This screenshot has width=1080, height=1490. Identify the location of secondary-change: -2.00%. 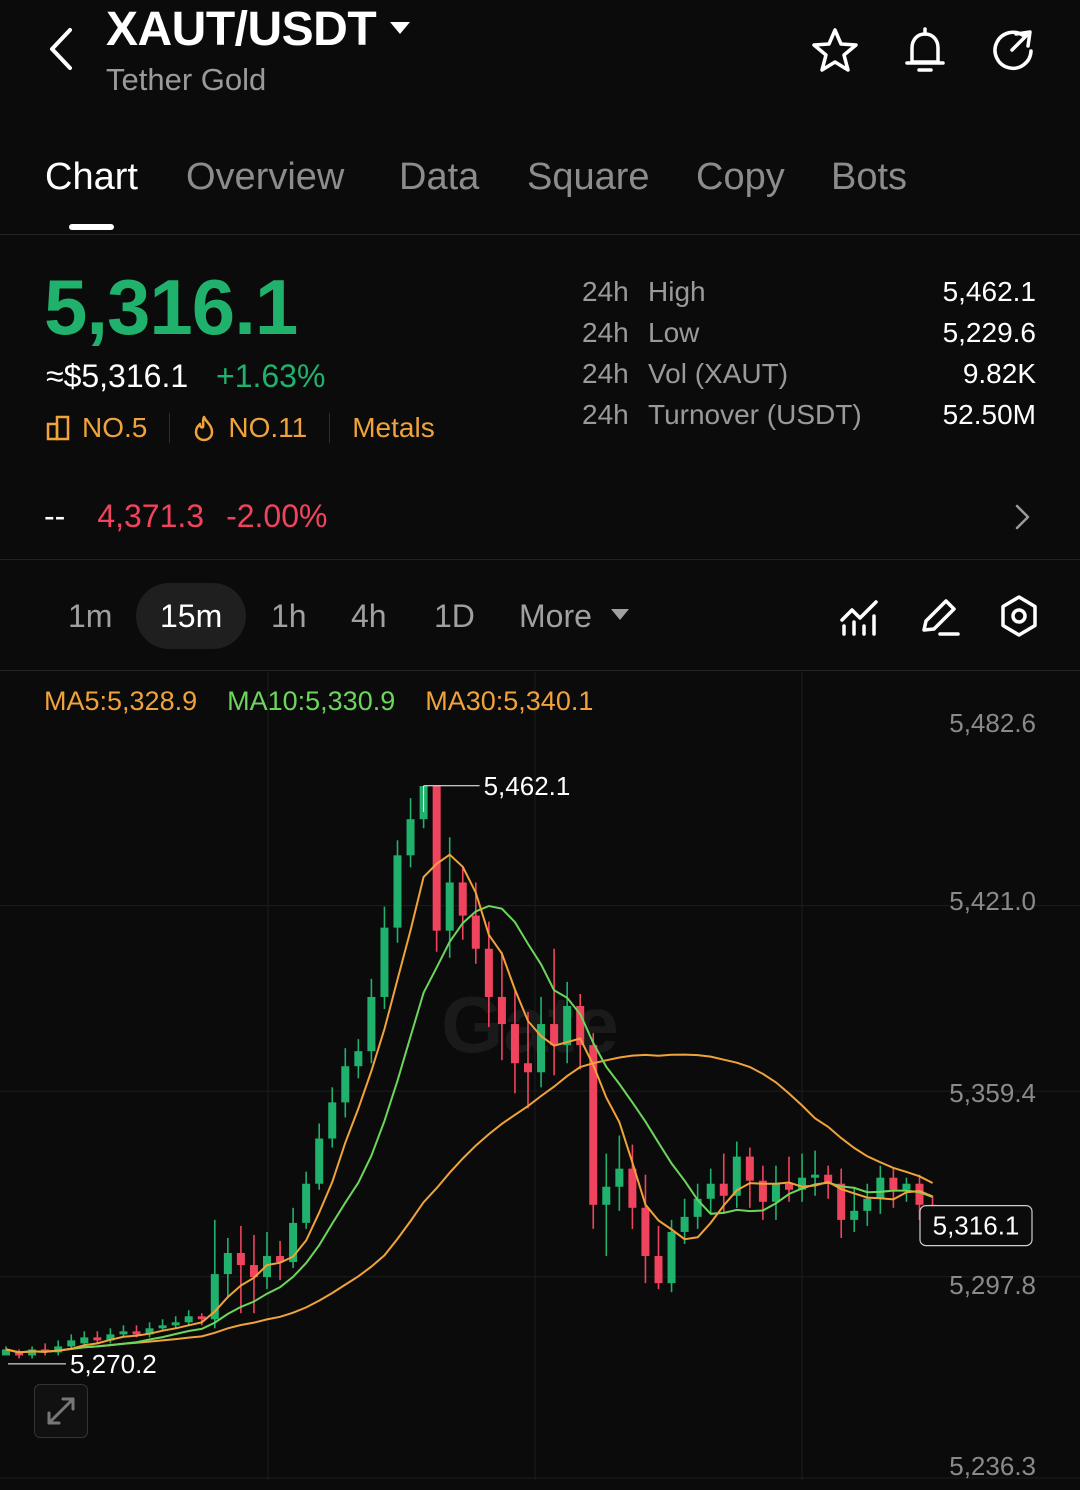
(277, 516).